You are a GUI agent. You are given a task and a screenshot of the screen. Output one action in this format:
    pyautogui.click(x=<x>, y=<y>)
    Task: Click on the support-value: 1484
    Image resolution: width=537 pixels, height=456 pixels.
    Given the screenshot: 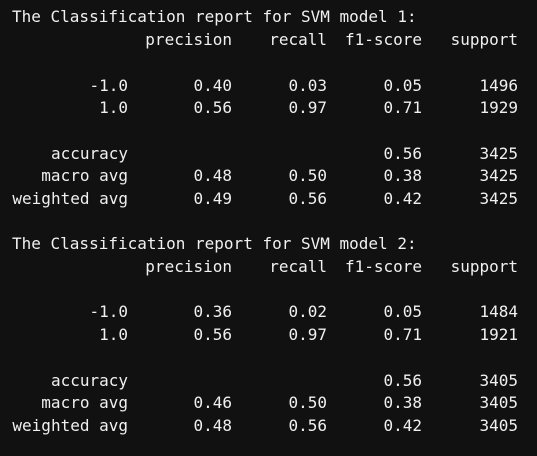 What is the action you would take?
    pyautogui.click(x=498, y=311)
    